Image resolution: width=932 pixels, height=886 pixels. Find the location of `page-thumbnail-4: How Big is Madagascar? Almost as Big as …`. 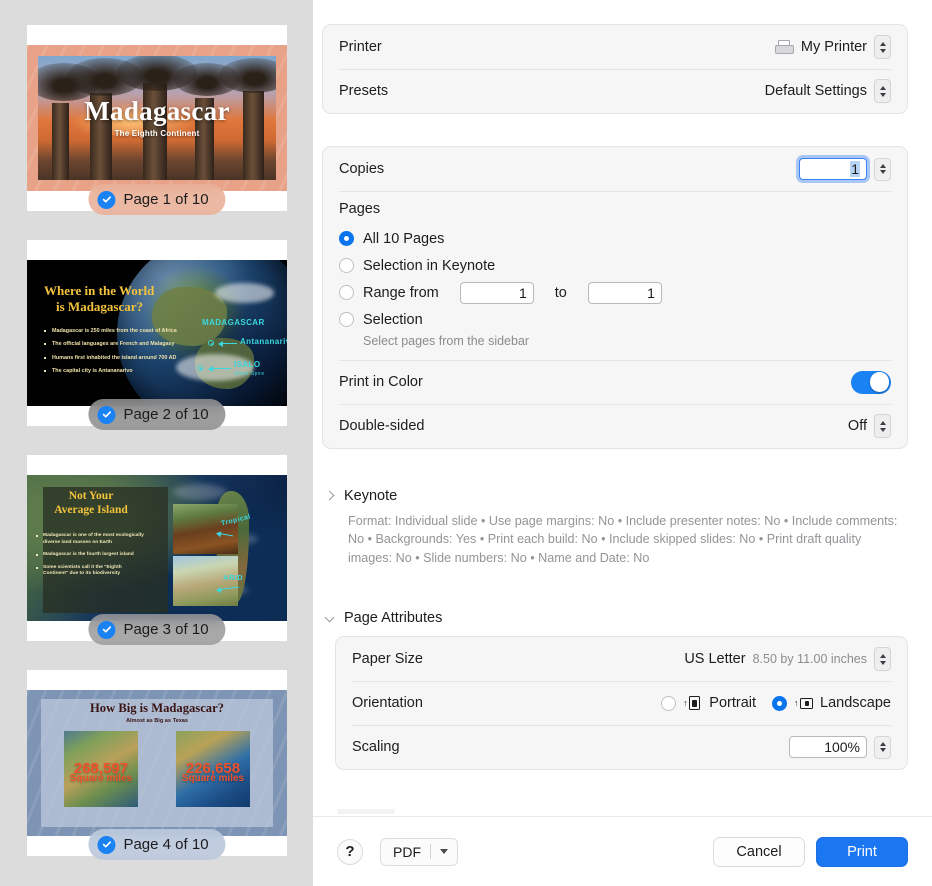

page-thumbnail-4: How Big is Madagascar? Almost as Big as … is located at coordinates (157, 765).